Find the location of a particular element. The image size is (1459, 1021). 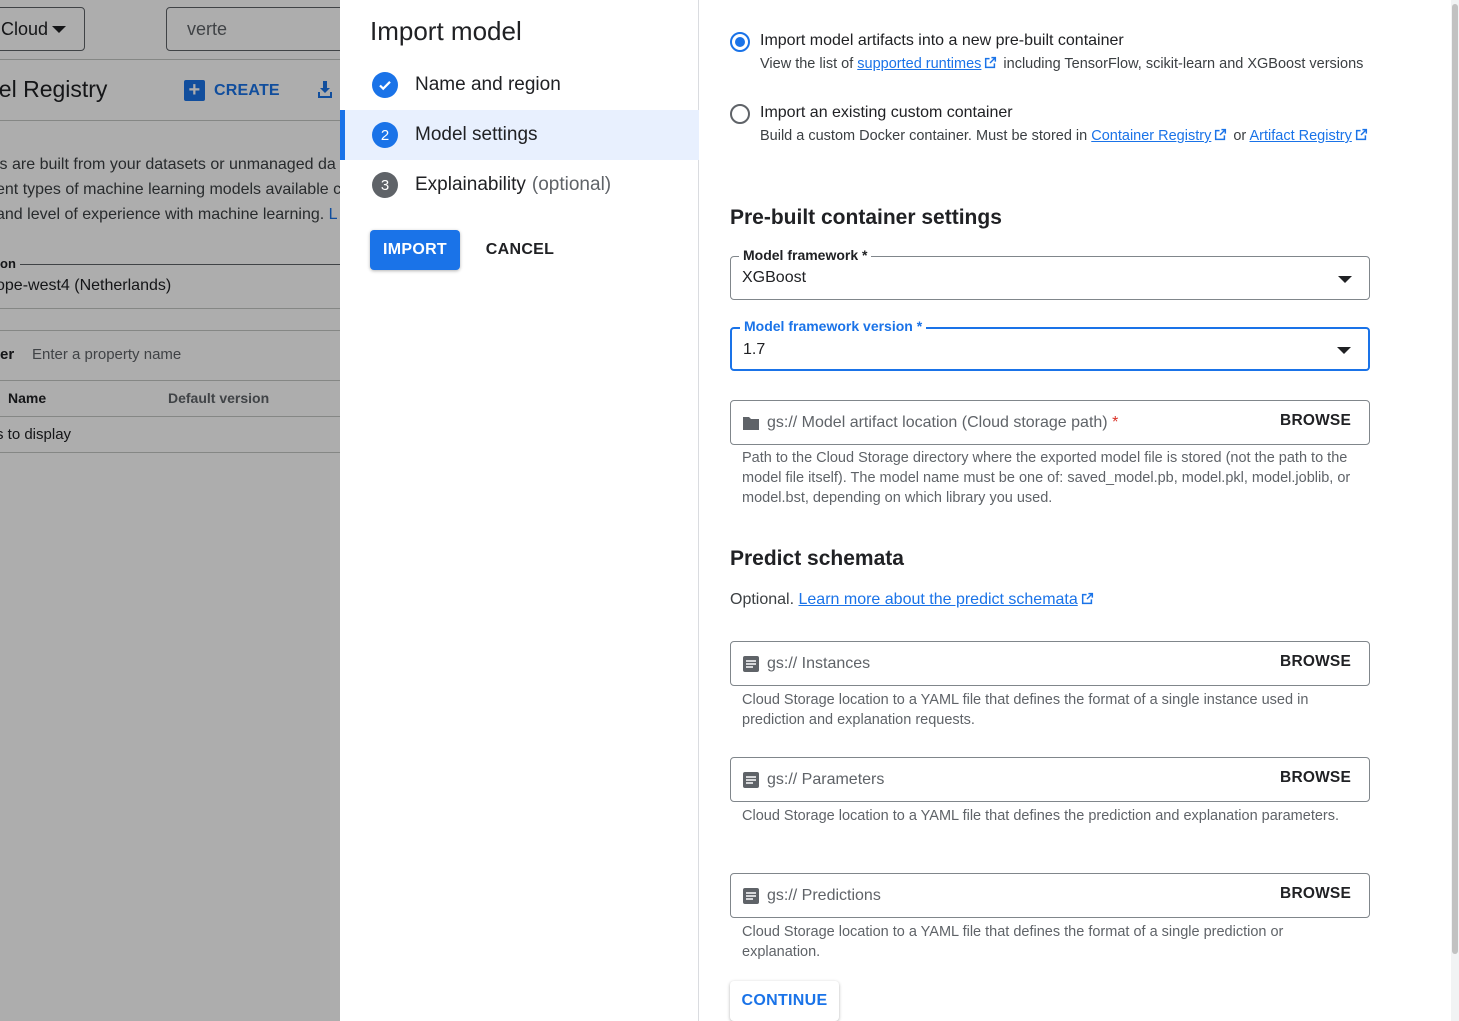

container-registry-link: Container Registry is located at coordinates (1151, 136).